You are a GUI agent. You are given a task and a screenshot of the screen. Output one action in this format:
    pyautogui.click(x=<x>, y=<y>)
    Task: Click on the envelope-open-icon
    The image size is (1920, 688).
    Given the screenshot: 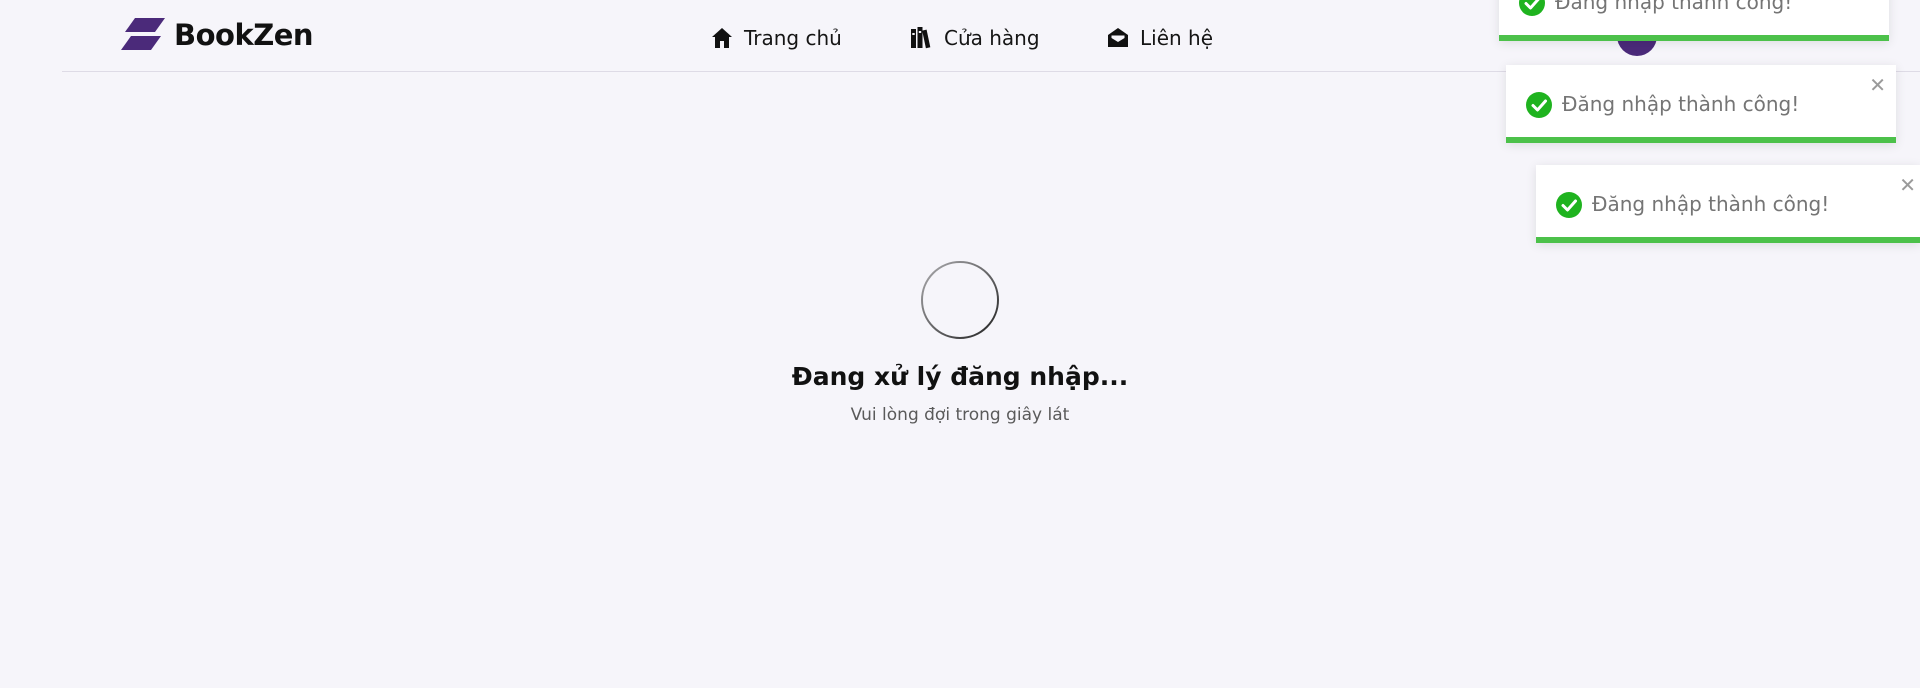 What is the action you would take?
    pyautogui.click(x=1118, y=37)
    